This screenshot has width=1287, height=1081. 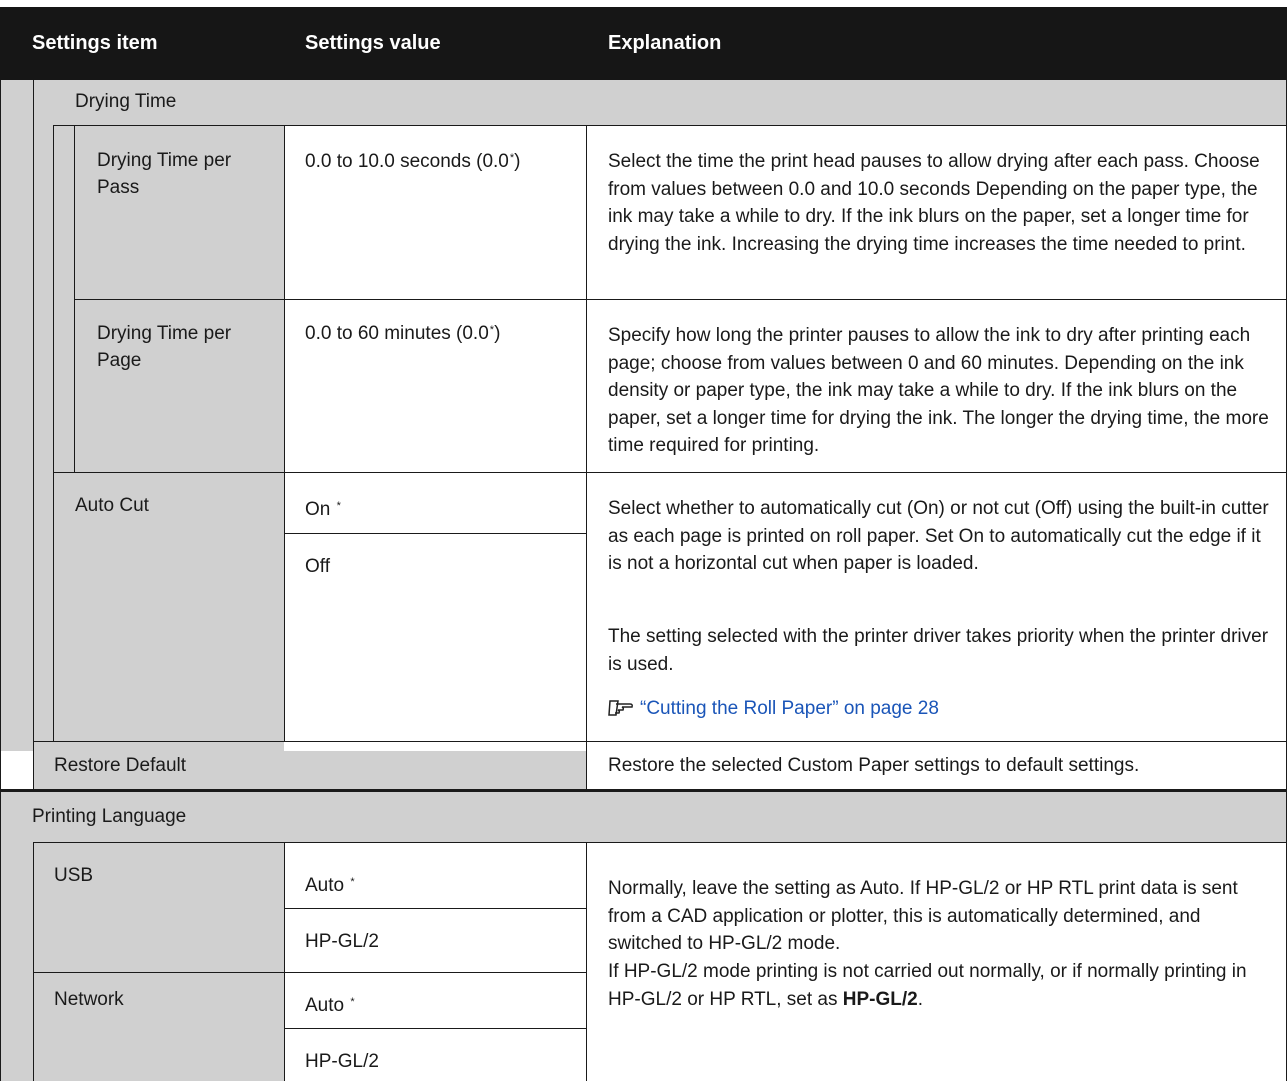 I want to click on network-value-auto: Auto *, so click(x=330, y=1005).